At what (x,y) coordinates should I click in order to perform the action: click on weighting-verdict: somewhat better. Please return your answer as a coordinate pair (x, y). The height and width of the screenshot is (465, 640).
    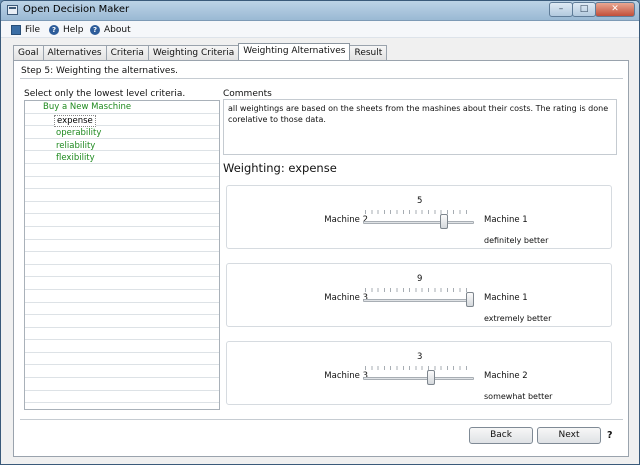
    Looking at the image, I should click on (518, 396).